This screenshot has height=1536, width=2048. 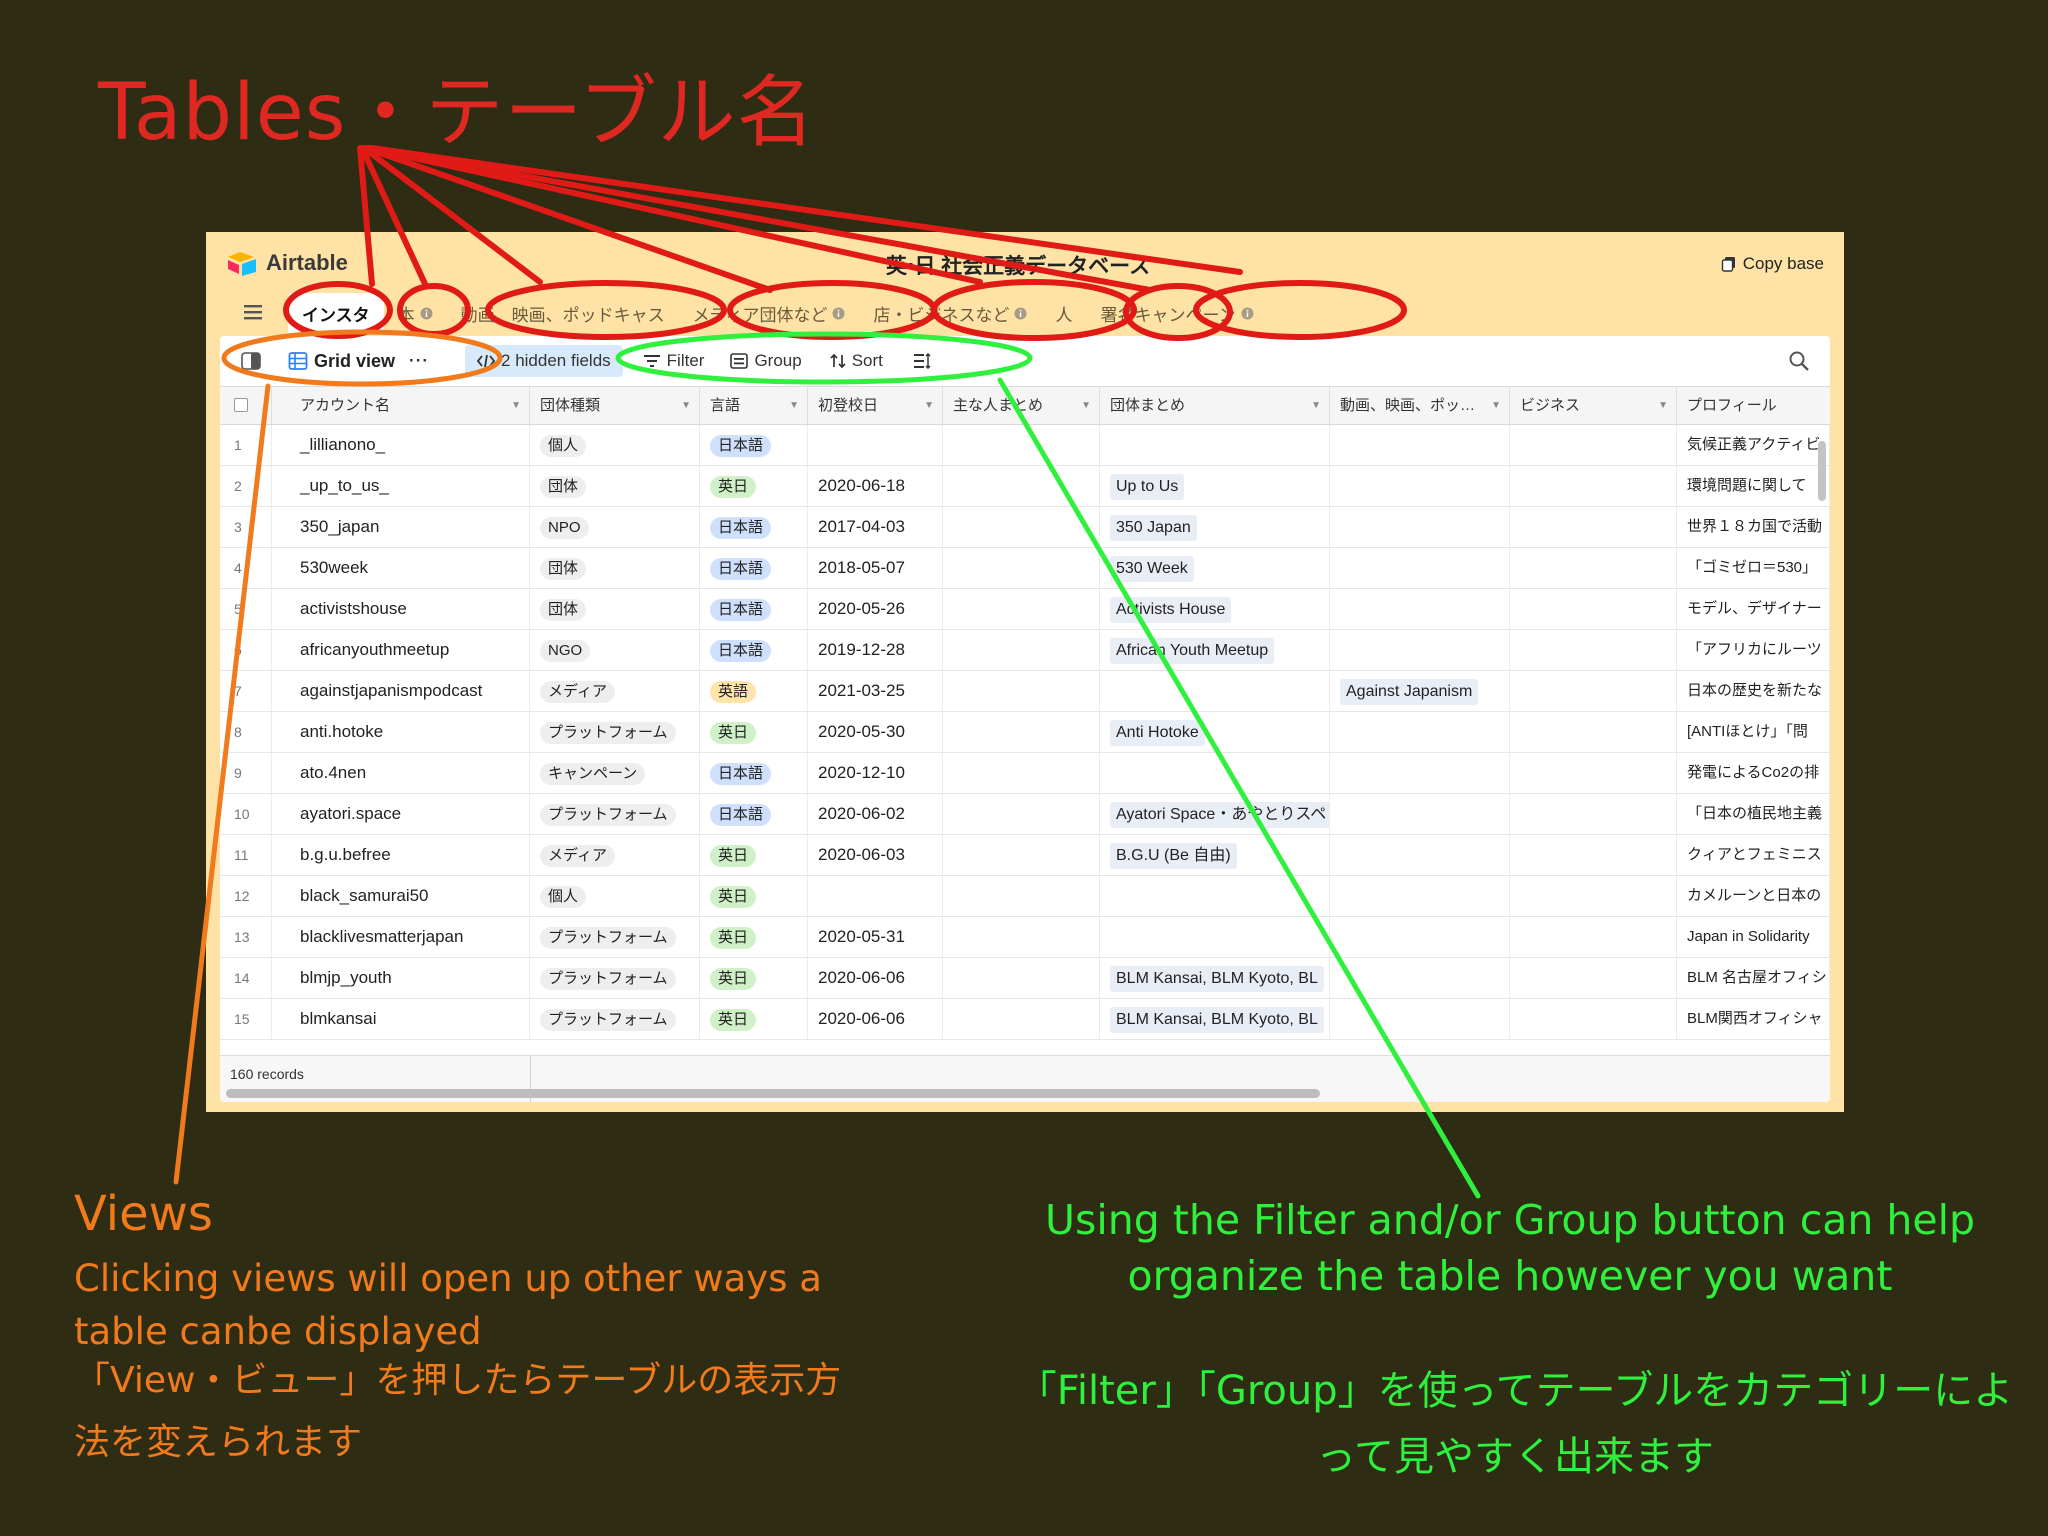 What do you see at coordinates (824, 358) in the screenshot?
I see `filter-group-circle` at bounding box center [824, 358].